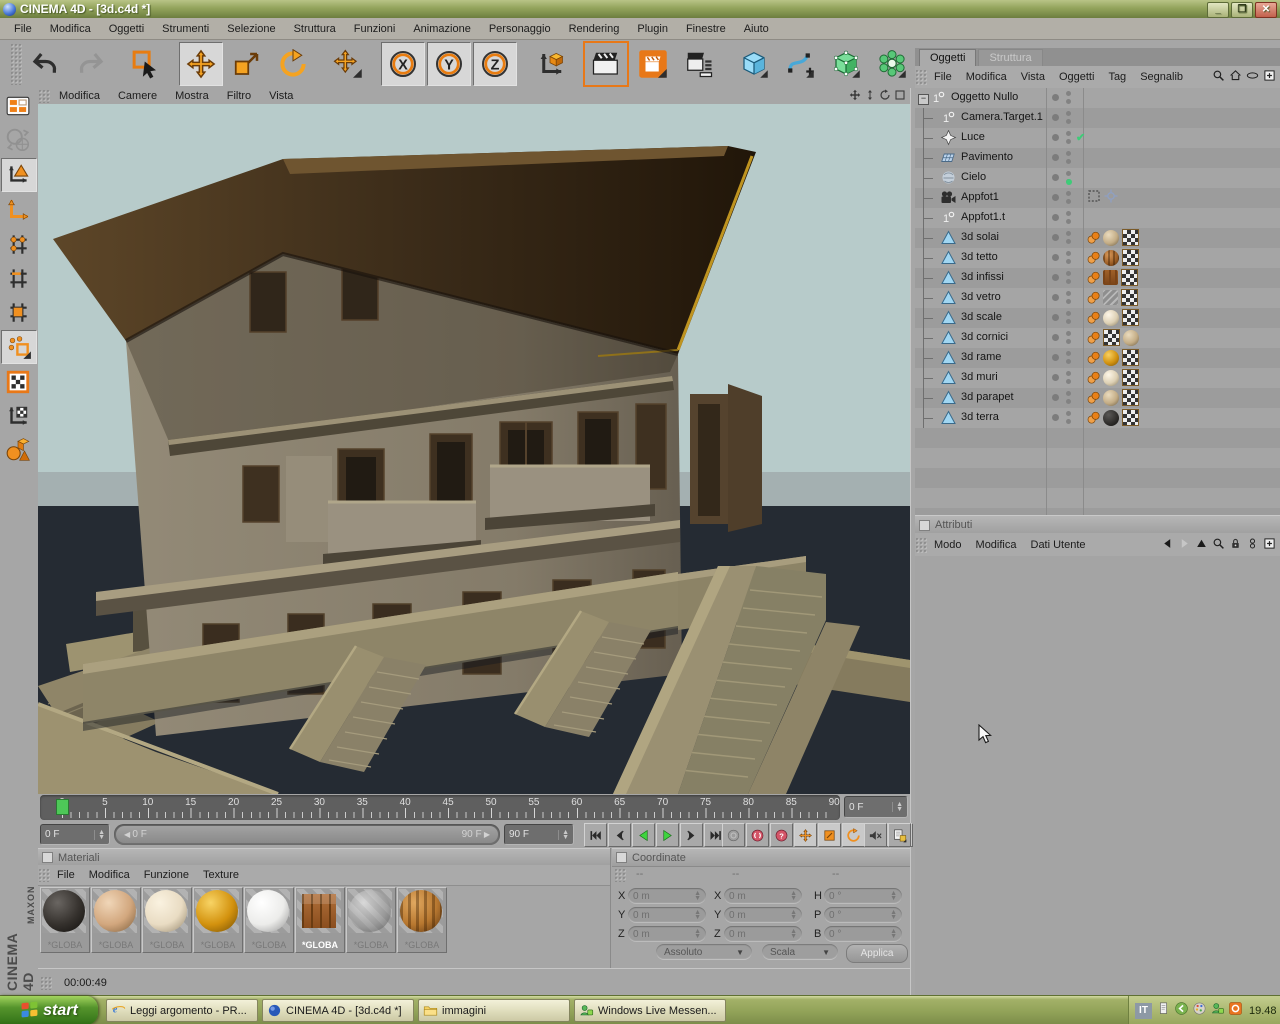  What do you see at coordinates (116, 920) in the screenshot?
I see `material-2: *GLOBA` at bounding box center [116, 920].